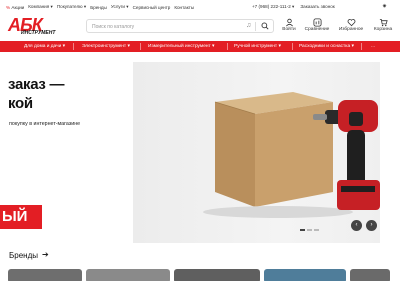 This screenshot has height=281, width=400. Describe the element at coordinates (257, 46) in the screenshot. I see `menu-item-hand-tools: Ручной инструмент ▾` at that location.